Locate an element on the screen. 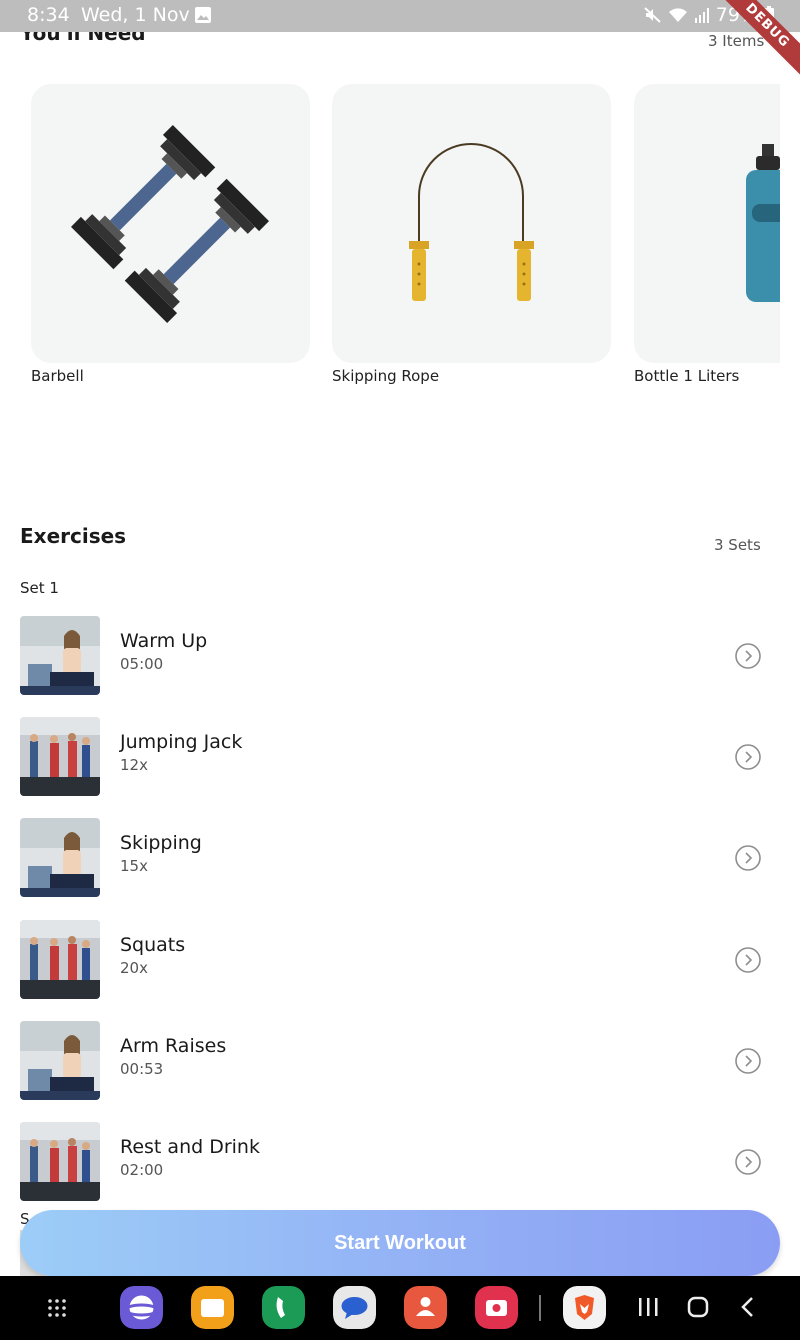  nav-separator is located at coordinates (540, 1308).